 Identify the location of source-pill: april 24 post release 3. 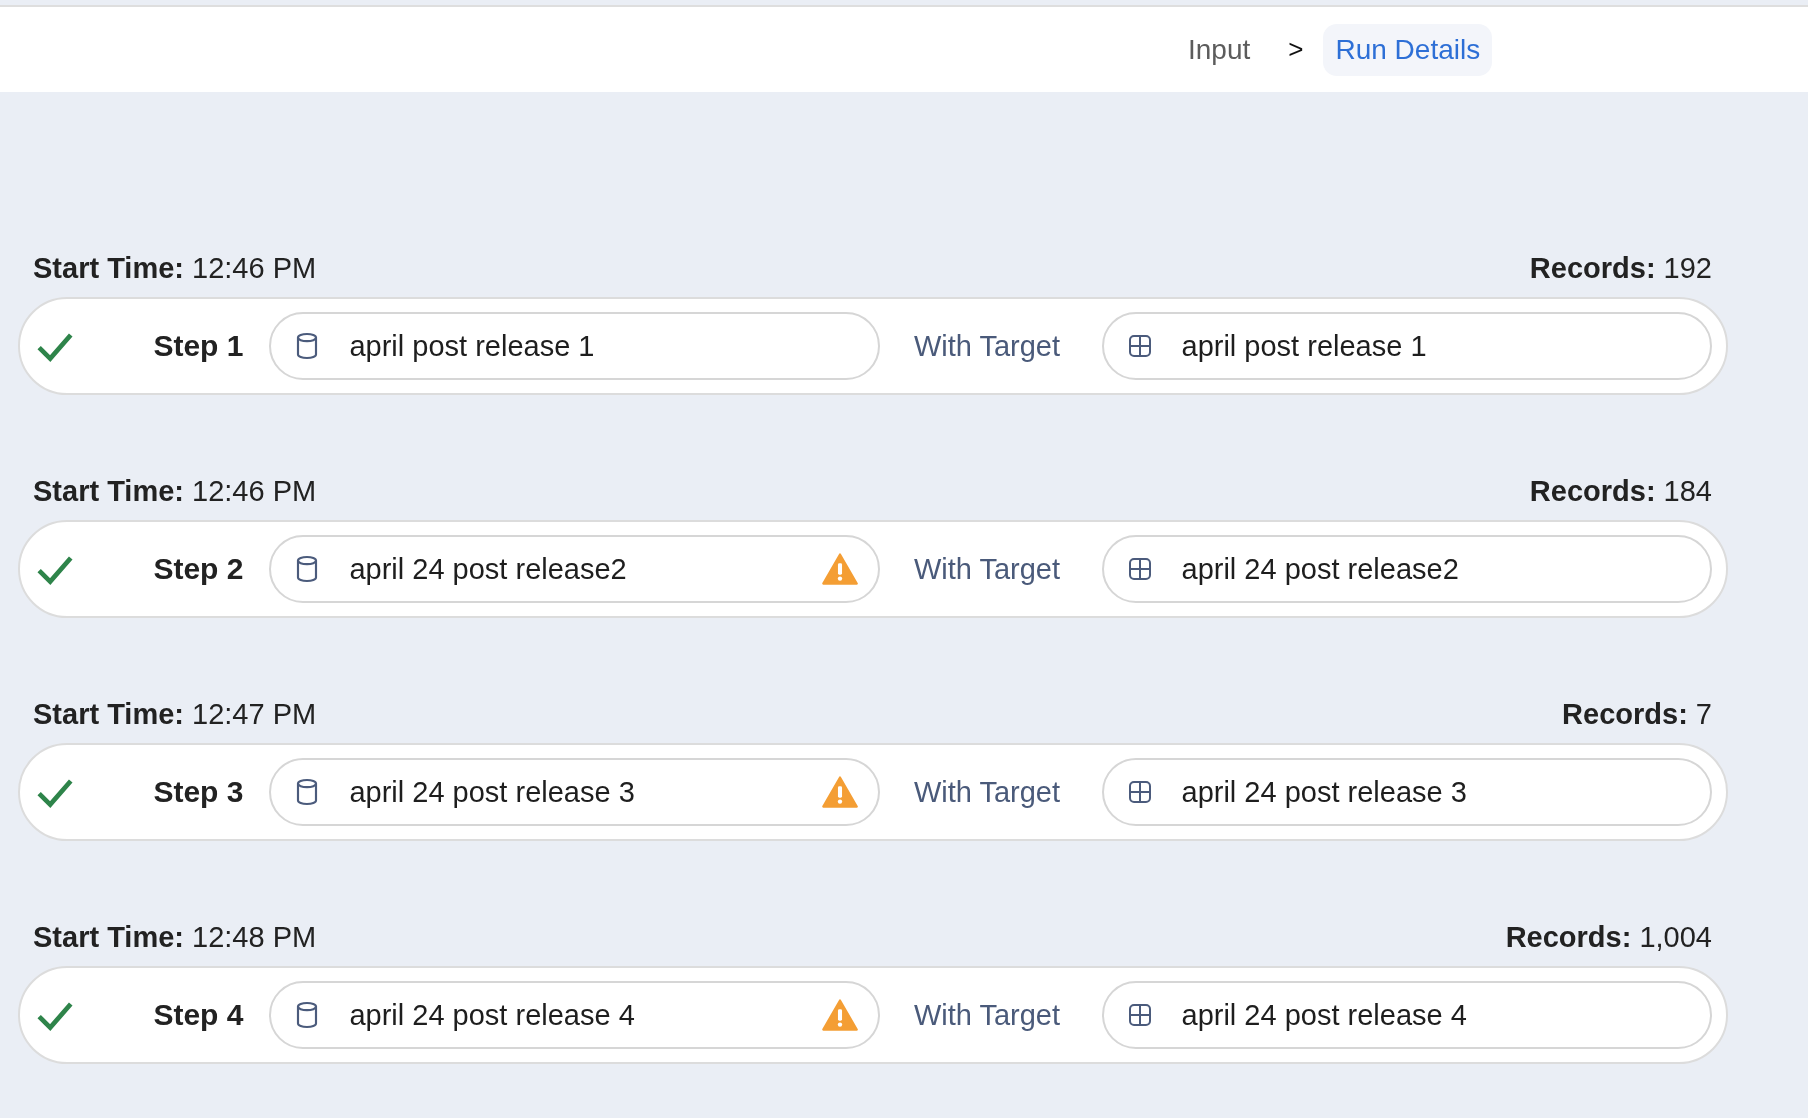
(574, 792).